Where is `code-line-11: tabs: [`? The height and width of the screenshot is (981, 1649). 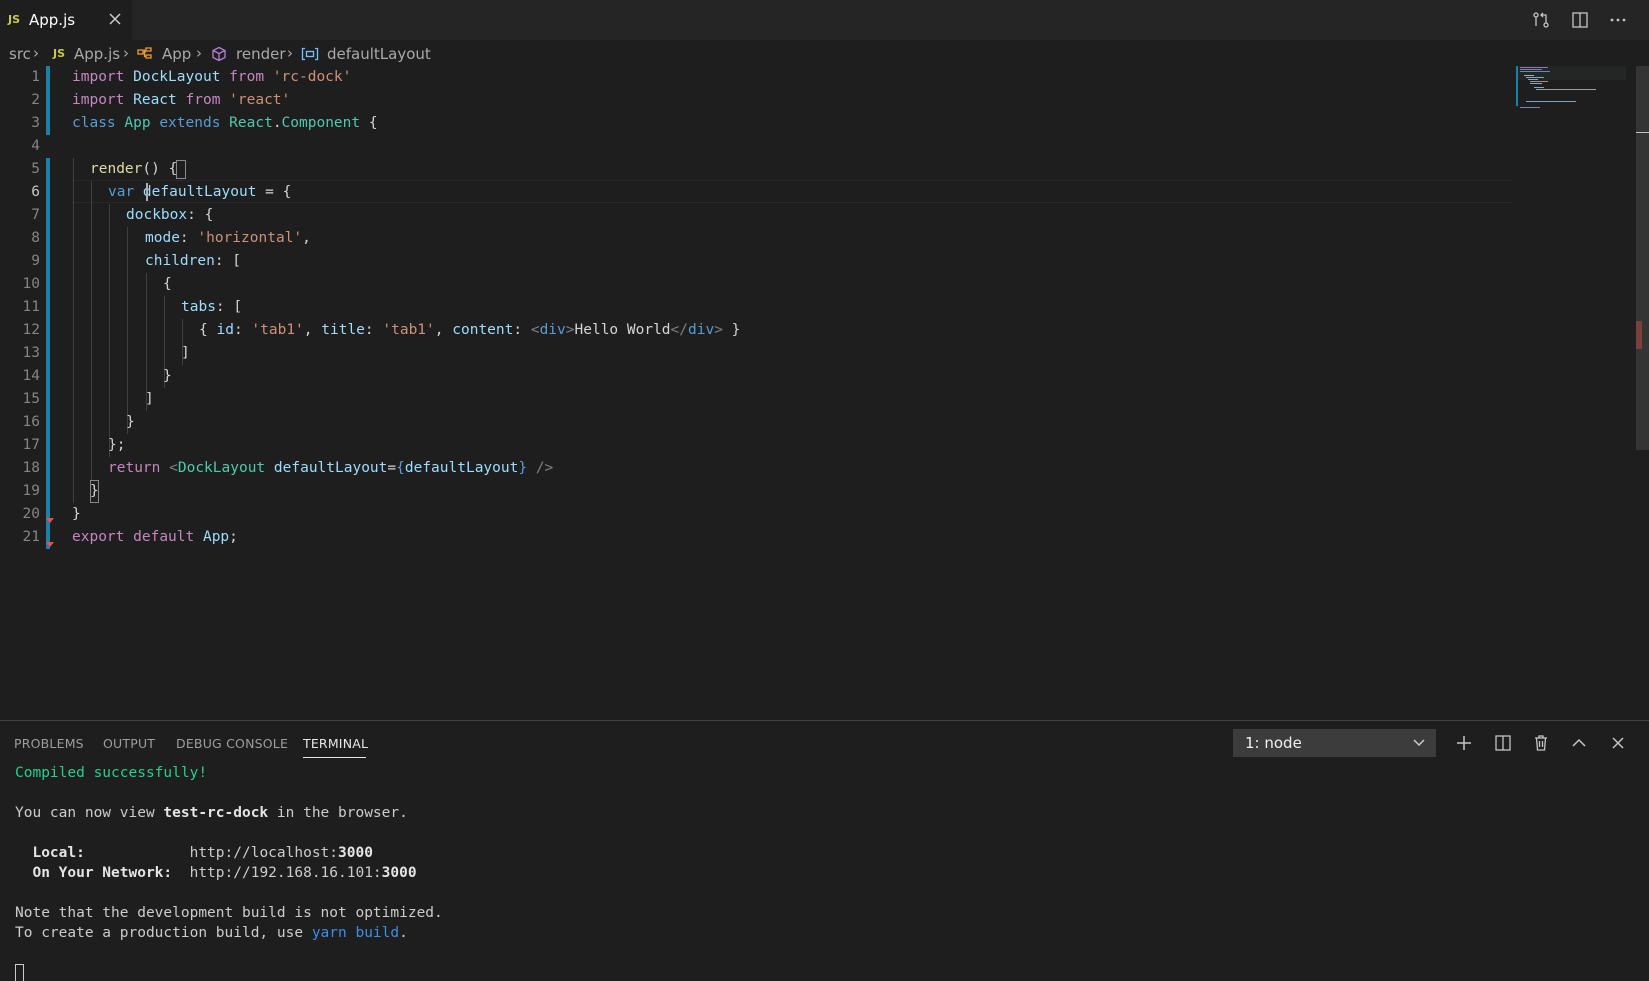 code-line-11: tabs: [ is located at coordinates (212, 307).